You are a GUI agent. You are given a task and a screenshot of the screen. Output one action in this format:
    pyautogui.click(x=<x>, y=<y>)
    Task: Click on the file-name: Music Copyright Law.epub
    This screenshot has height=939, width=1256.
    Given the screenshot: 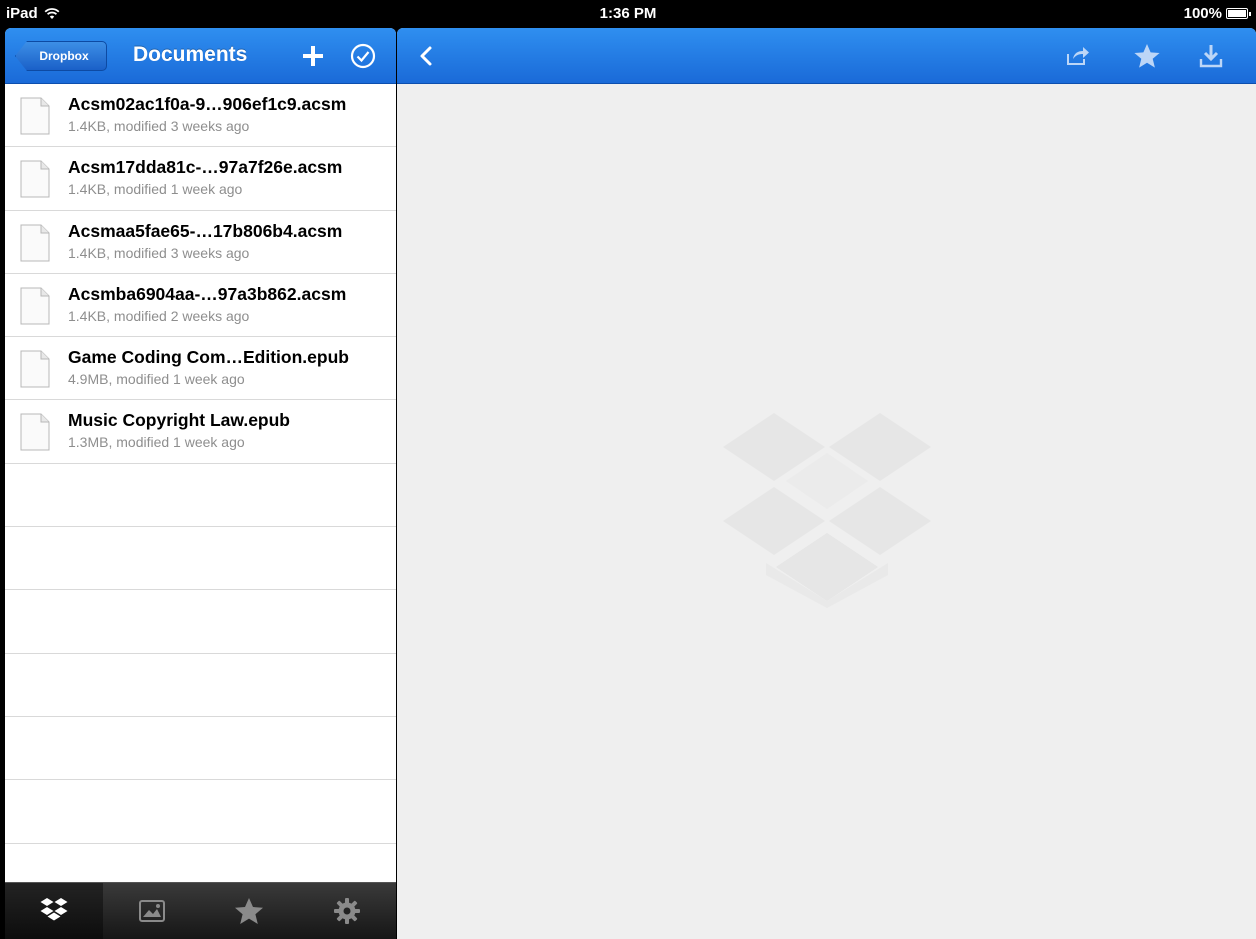 What is the action you would take?
    pyautogui.click(x=179, y=420)
    